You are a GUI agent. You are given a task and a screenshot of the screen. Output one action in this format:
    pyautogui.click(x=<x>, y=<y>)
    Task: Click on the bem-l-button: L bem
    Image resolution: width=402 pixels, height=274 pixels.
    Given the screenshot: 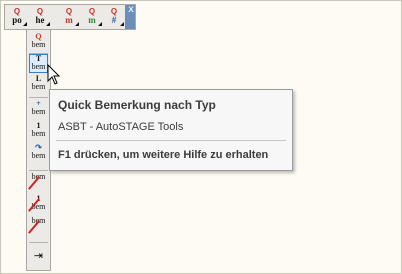 What is the action you would take?
    pyautogui.click(x=38, y=84)
    